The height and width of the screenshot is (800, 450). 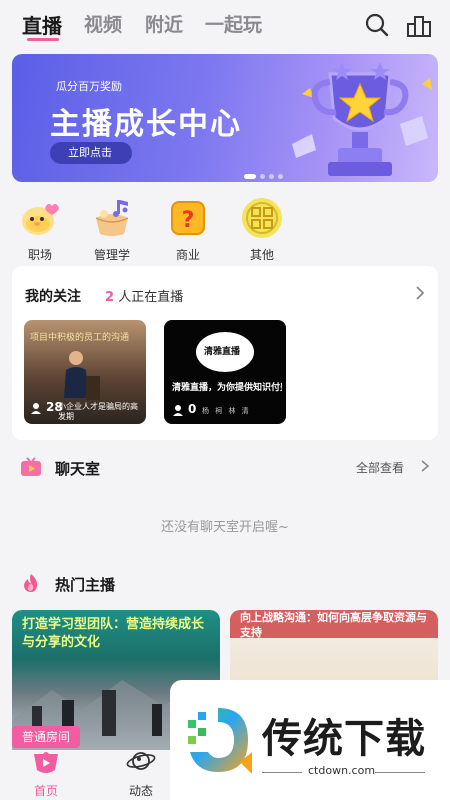 I want to click on other-icon, so click(x=262, y=218).